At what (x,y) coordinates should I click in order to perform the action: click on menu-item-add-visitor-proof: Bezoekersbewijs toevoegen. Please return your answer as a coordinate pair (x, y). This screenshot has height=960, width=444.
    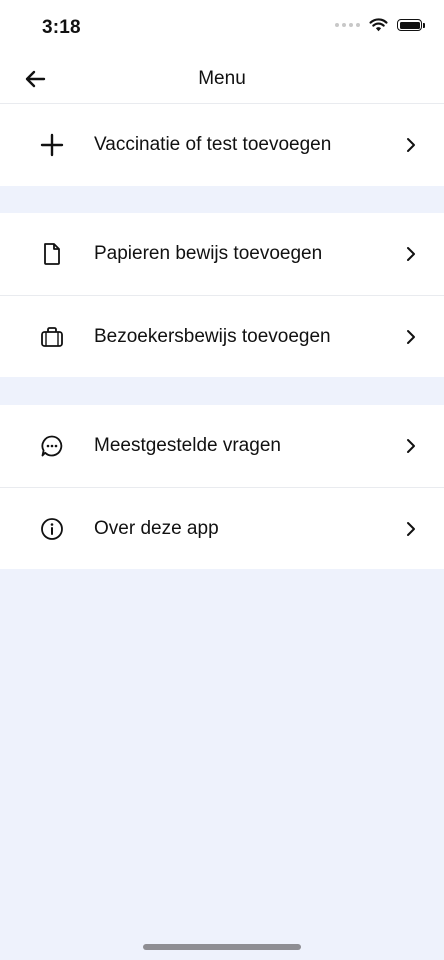
    Looking at the image, I should click on (222, 336).